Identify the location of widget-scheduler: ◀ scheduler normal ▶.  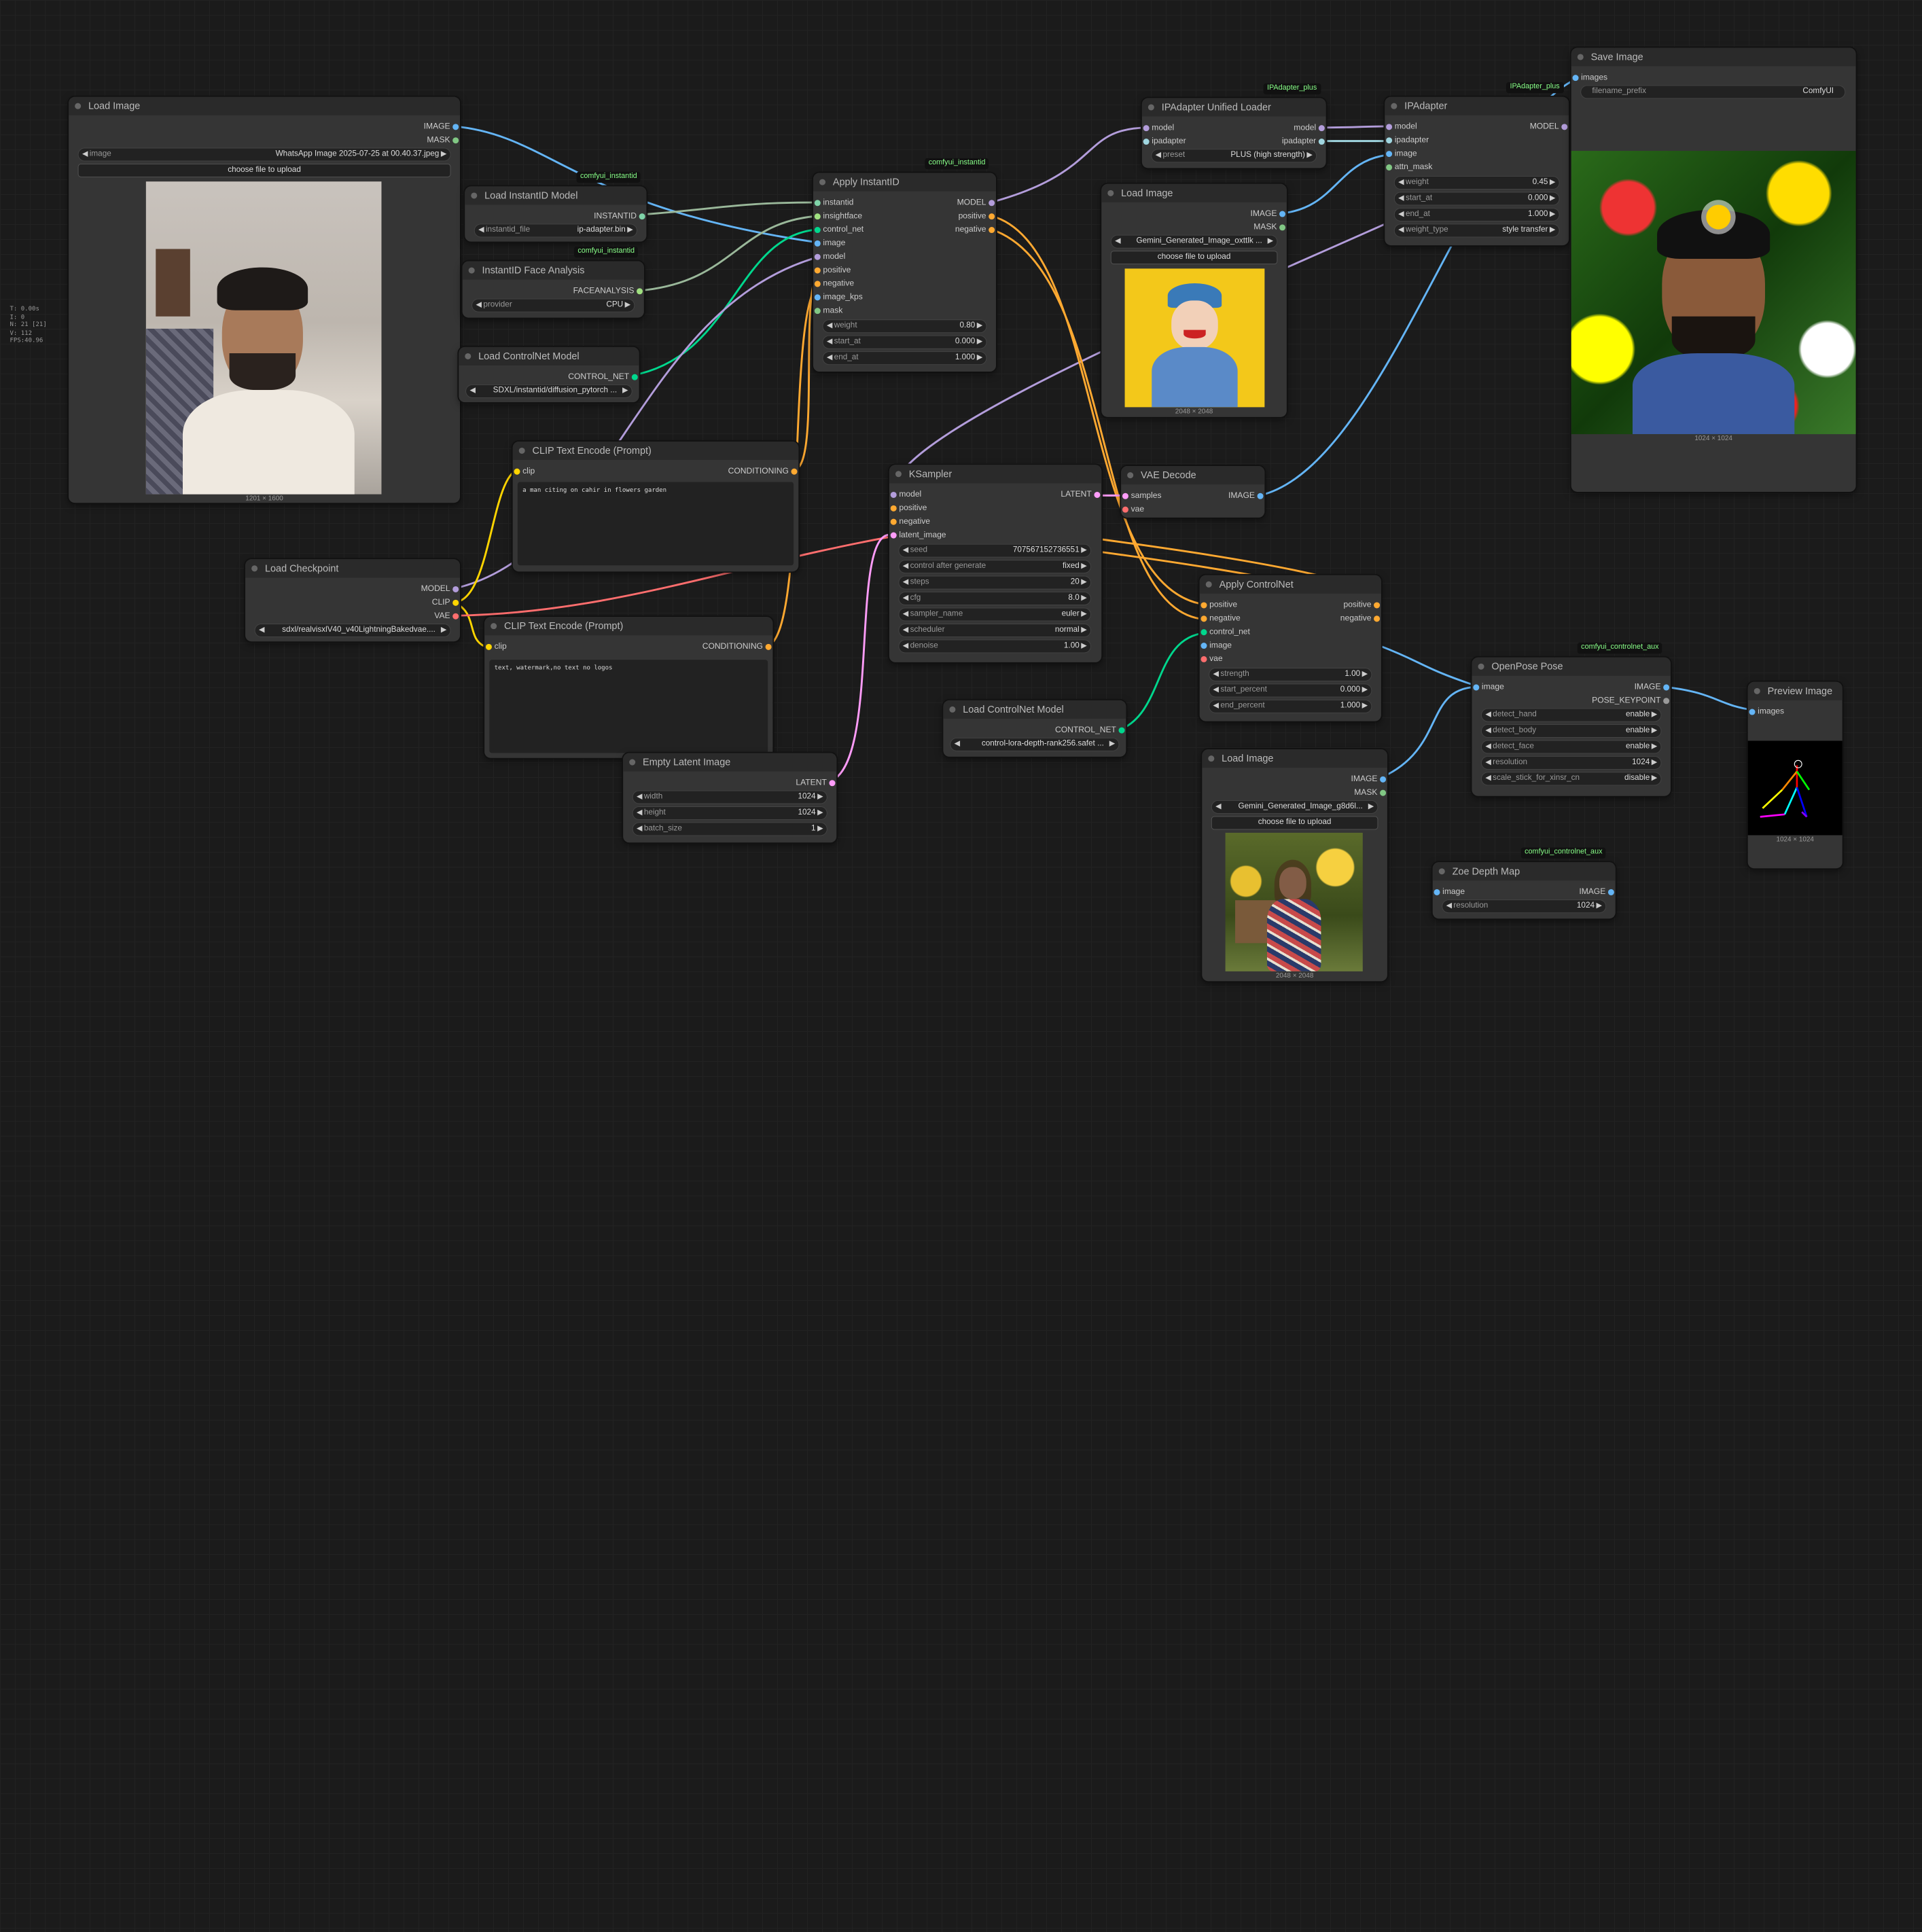
(995, 630).